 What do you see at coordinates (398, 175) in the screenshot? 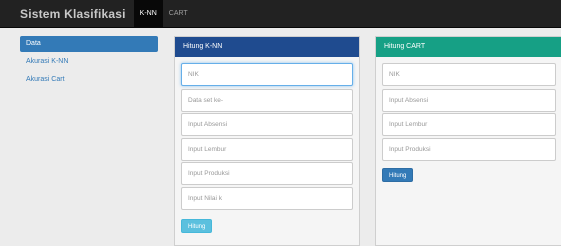
I see `cart-hitung-button: Hitung` at bounding box center [398, 175].